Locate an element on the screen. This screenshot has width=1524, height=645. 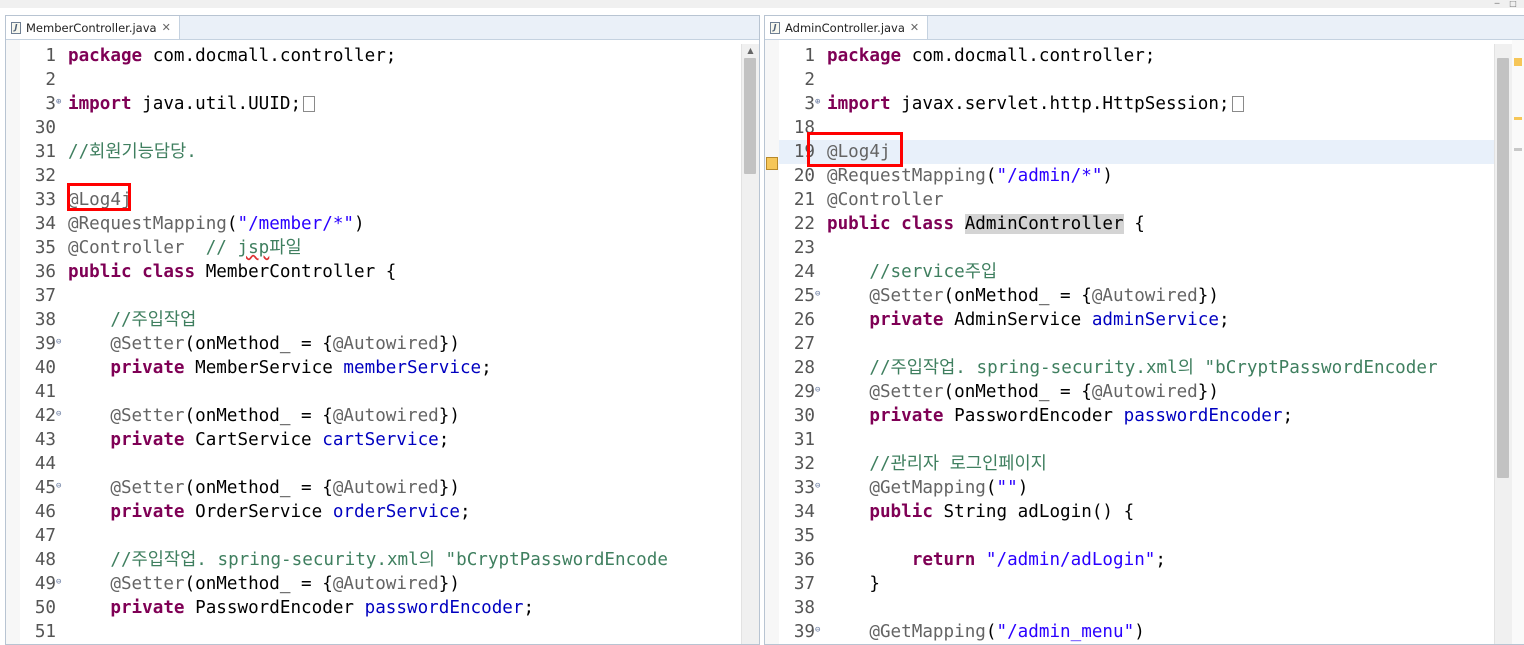
maximize-icon: □ is located at coordinates (1513, 4).